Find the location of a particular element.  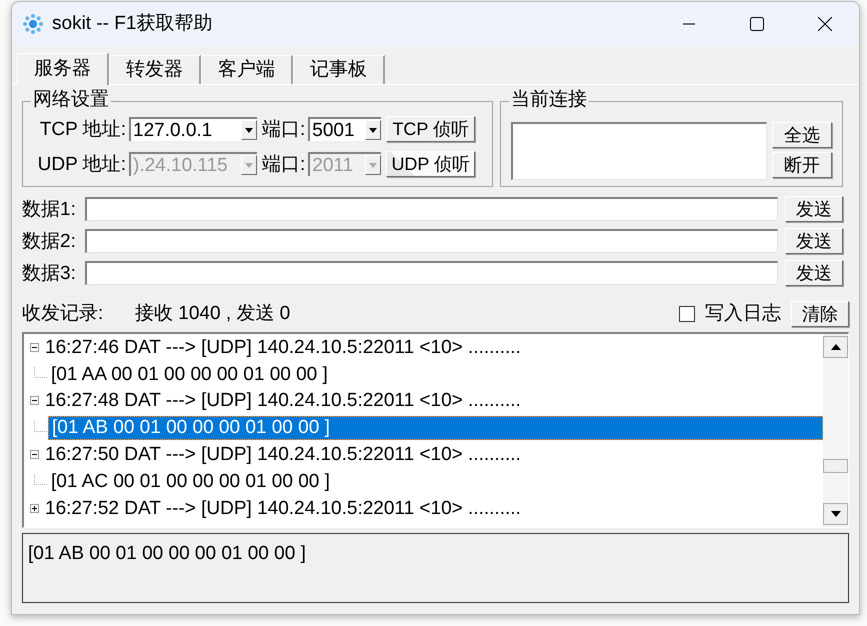

plus-box-icon is located at coordinates (34, 508).